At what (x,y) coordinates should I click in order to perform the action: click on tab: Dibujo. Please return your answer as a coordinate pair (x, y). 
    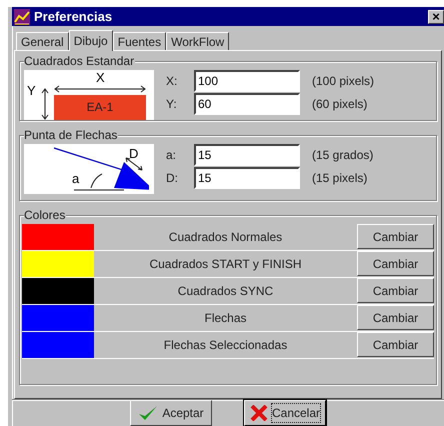
    Looking at the image, I should click on (90, 40).